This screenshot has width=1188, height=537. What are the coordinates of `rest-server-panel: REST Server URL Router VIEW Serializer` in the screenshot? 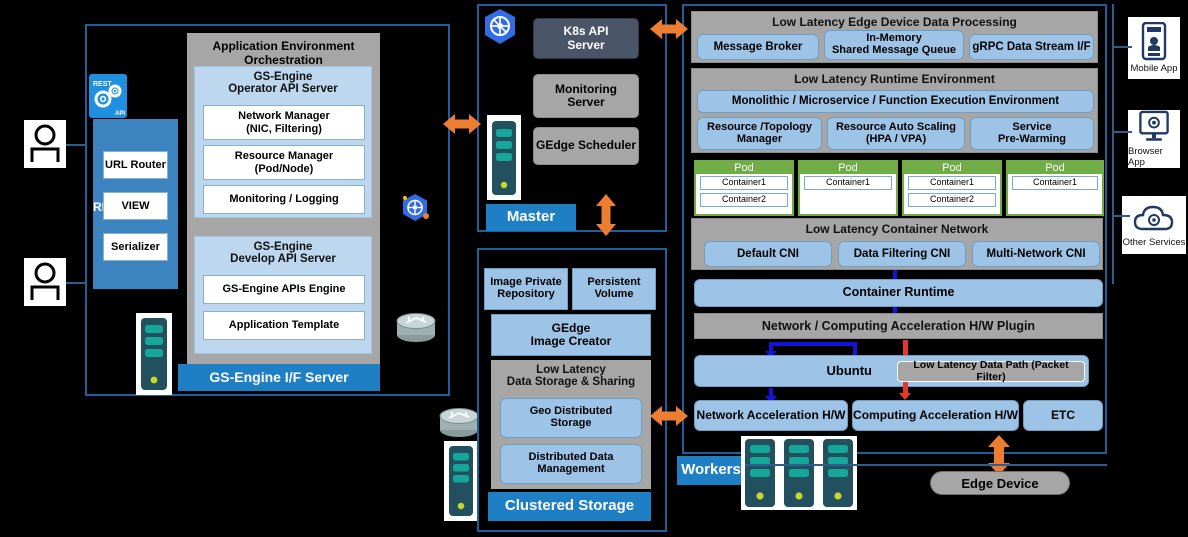 It's located at (135, 204).